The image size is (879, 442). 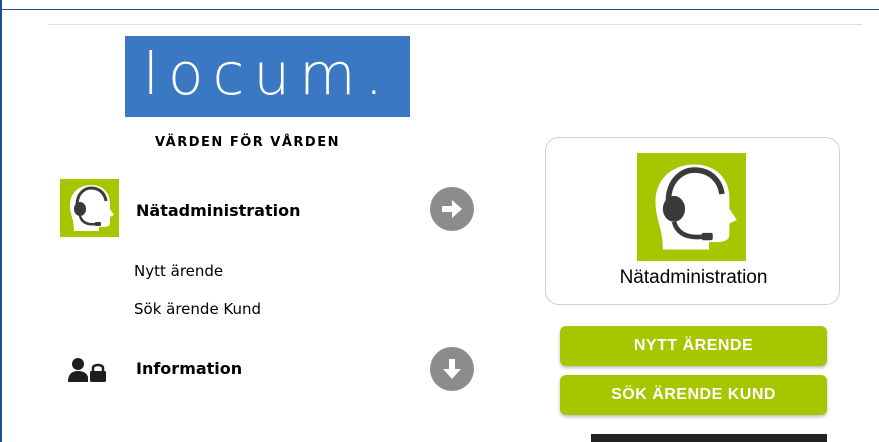 What do you see at coordinates (1, 221) in the screenshot?
I see `window-frame-left` at bounding box center [1, 221].